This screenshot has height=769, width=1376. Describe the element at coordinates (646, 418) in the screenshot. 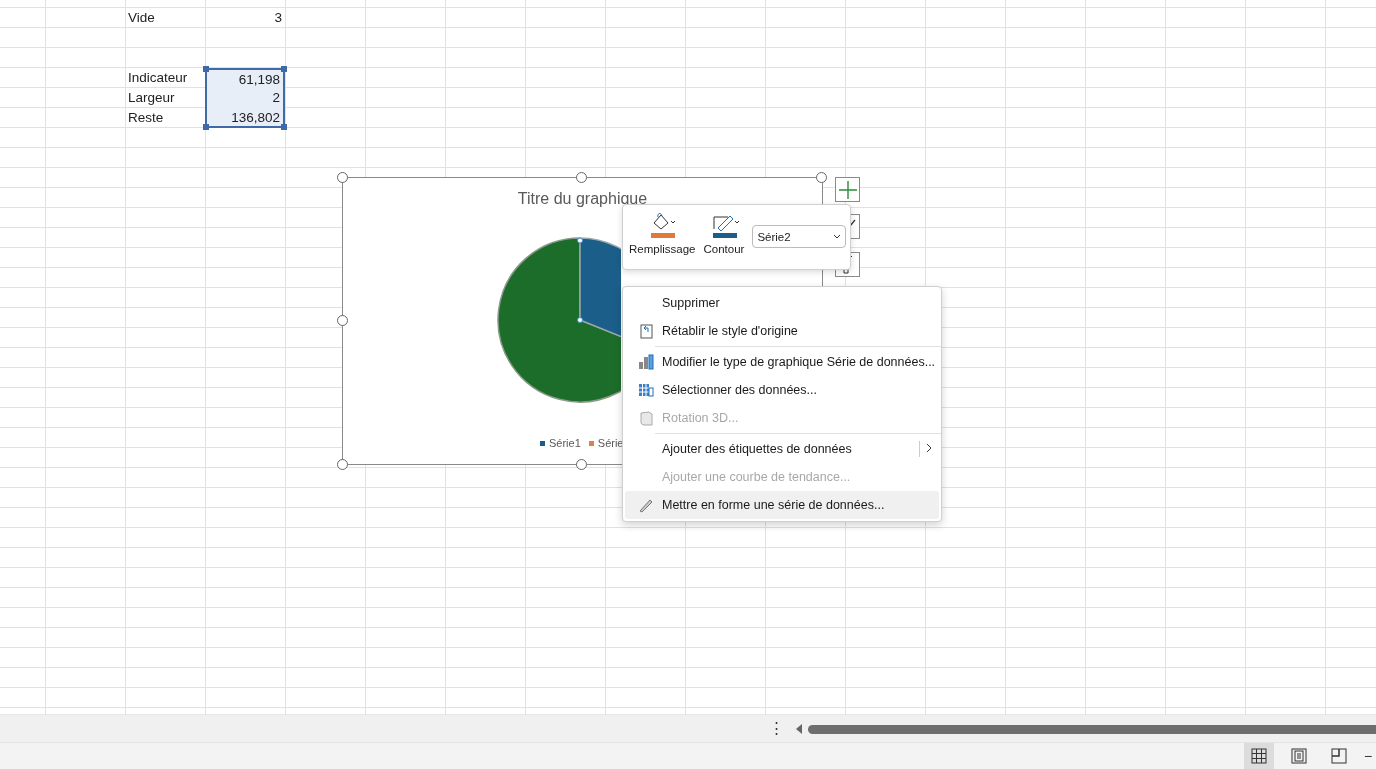

I see `cube-icon` at that location.